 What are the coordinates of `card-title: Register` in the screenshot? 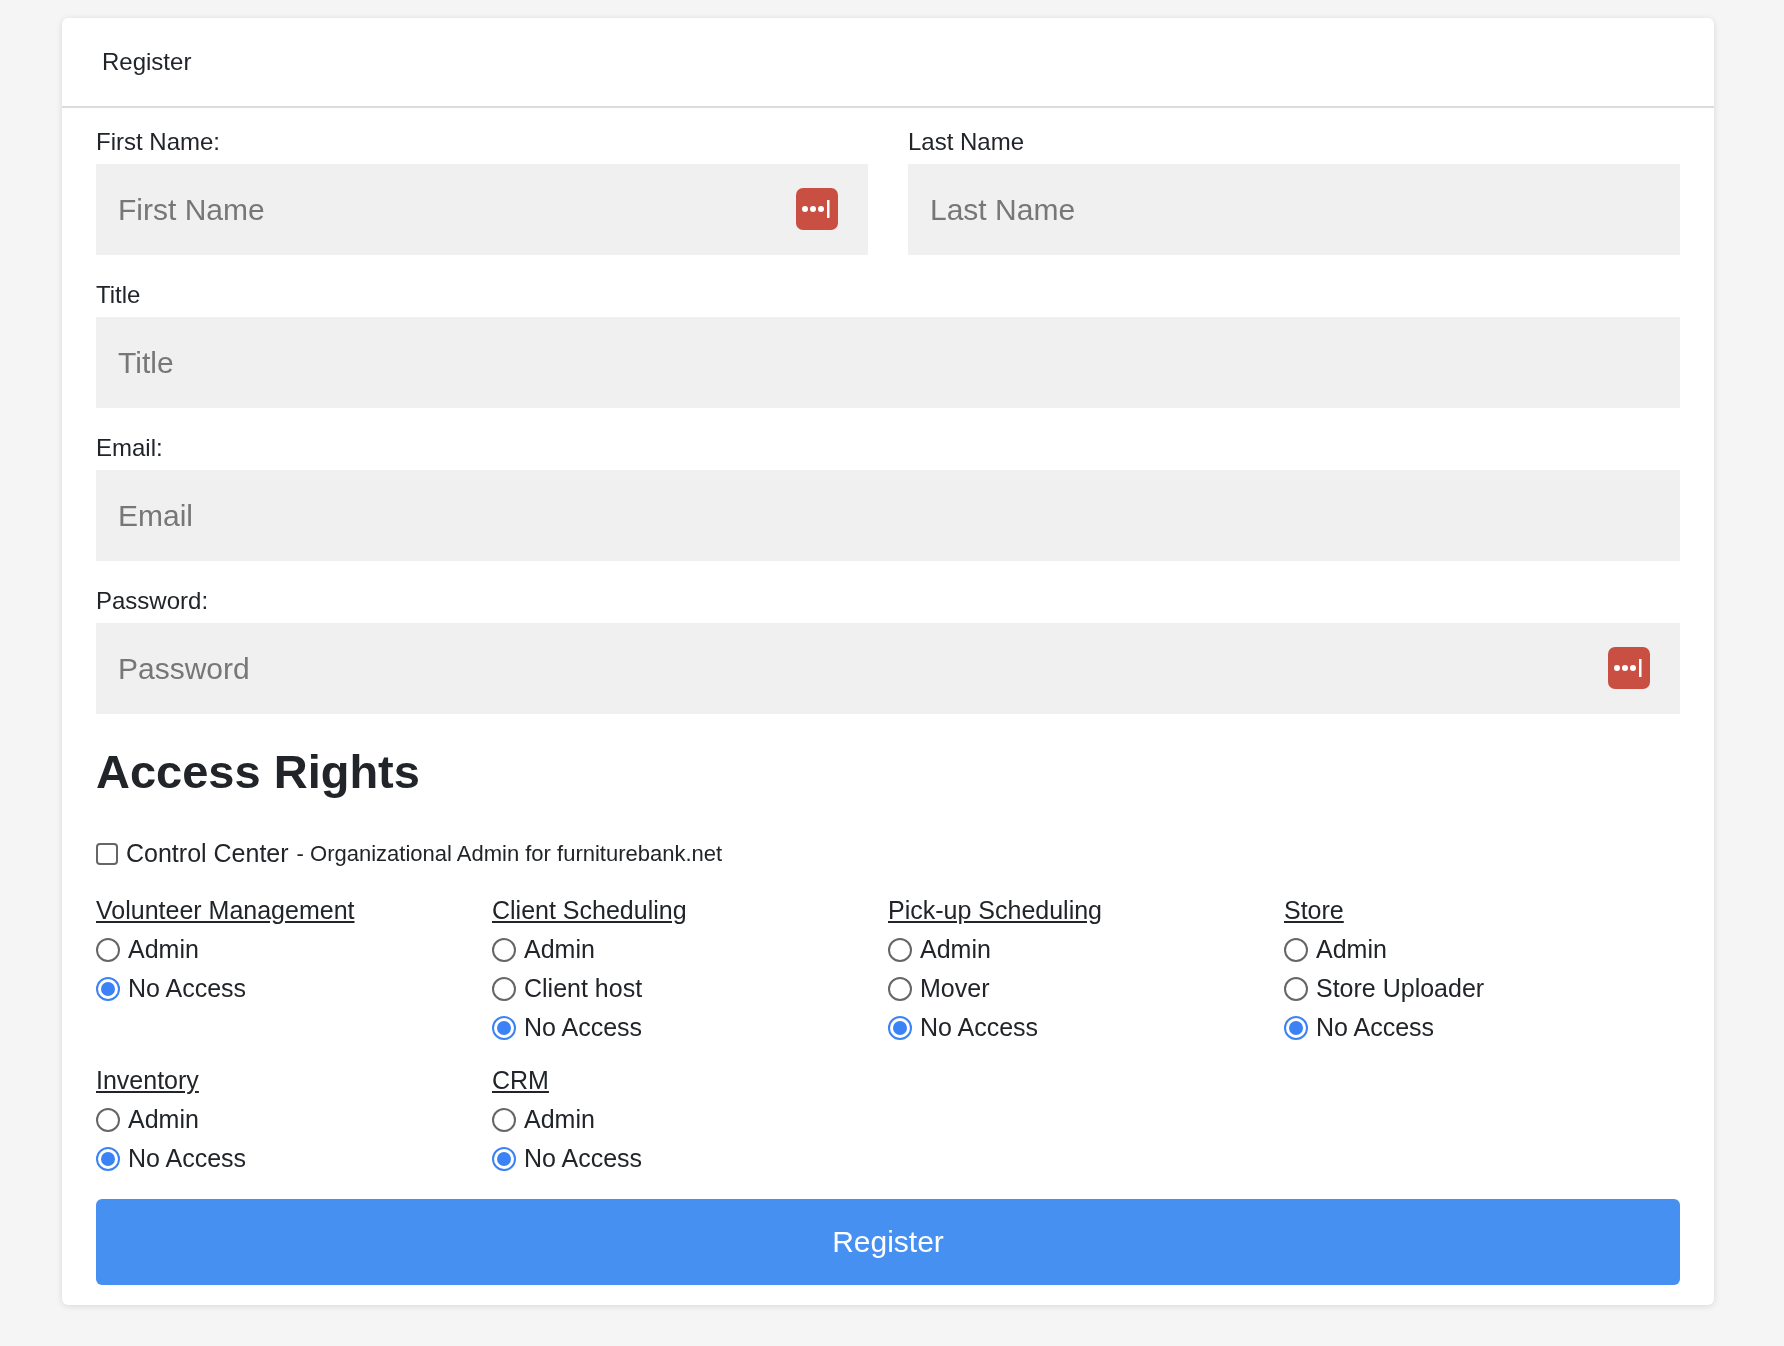 It's located at (888, 63).